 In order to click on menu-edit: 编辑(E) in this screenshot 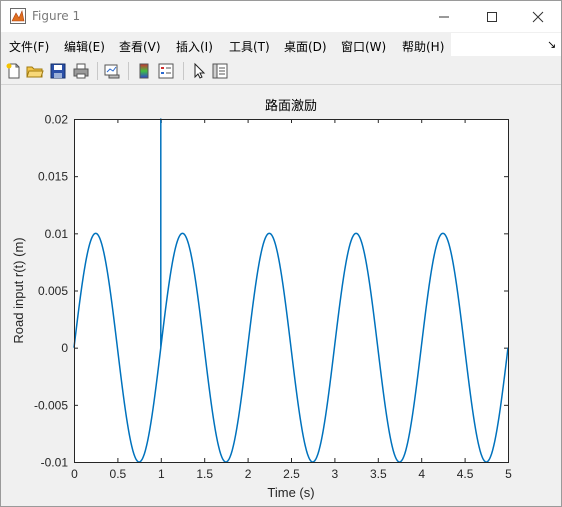, I will do `click(84, 46)`.